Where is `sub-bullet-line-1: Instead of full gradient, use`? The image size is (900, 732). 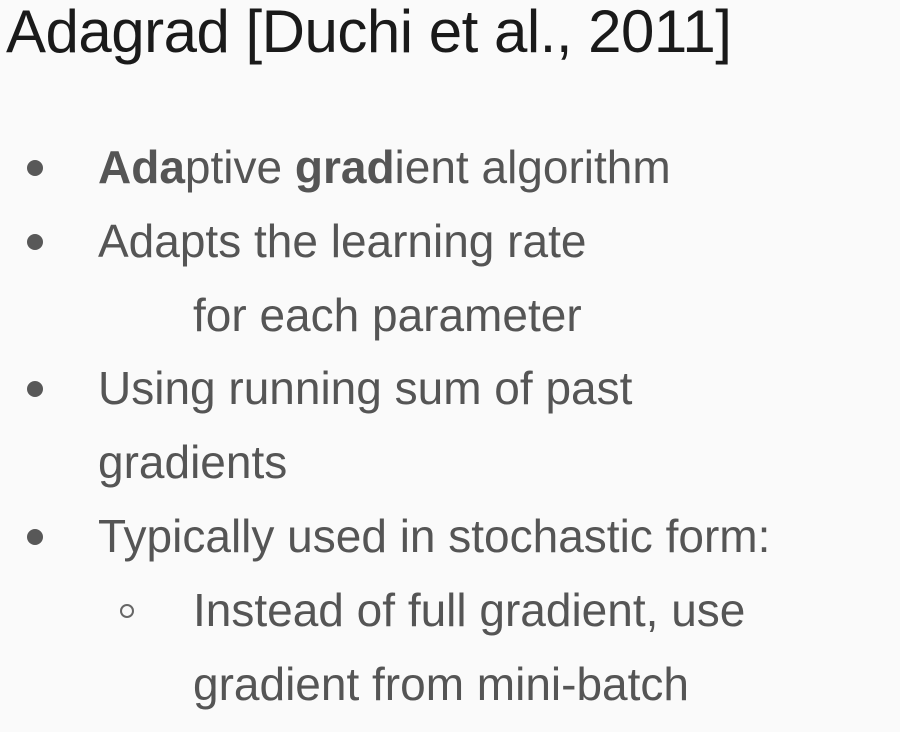 sub-bullet-line-1: Instead of full gradient, use is located at coordinates (469, 610).